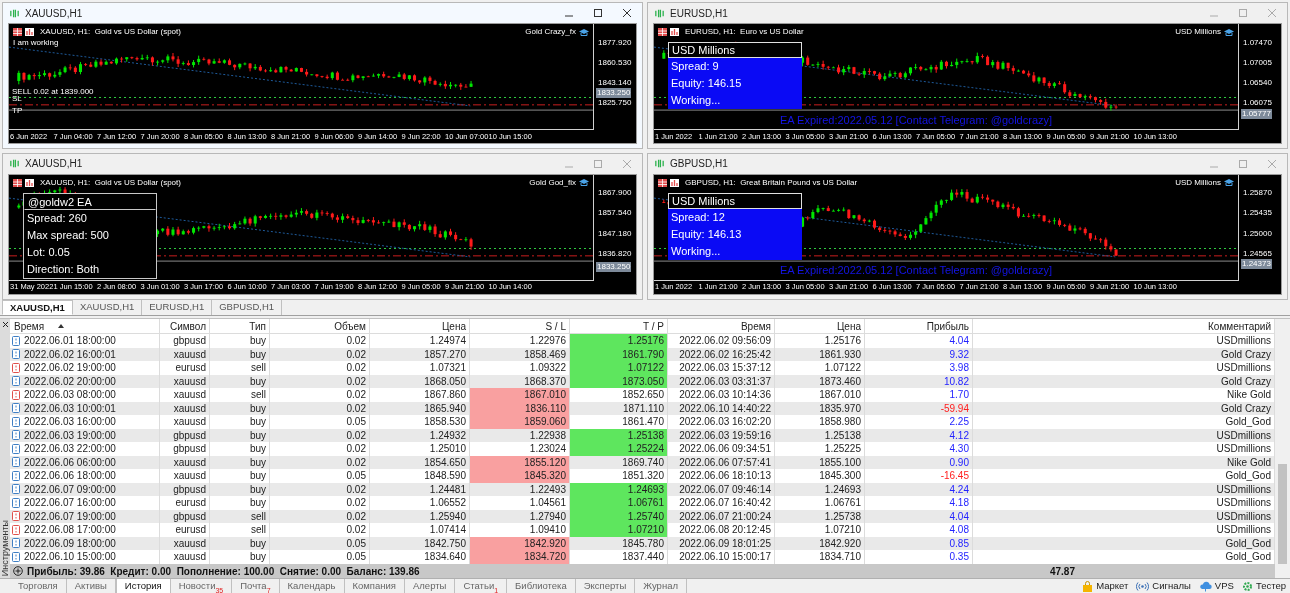 This screenshot has width=1290, height=593. What do you see at coordinates (177, 307) in the screenshot?
I see `chart-tab: EURUSD,H1` at bounding box center [177, 307].